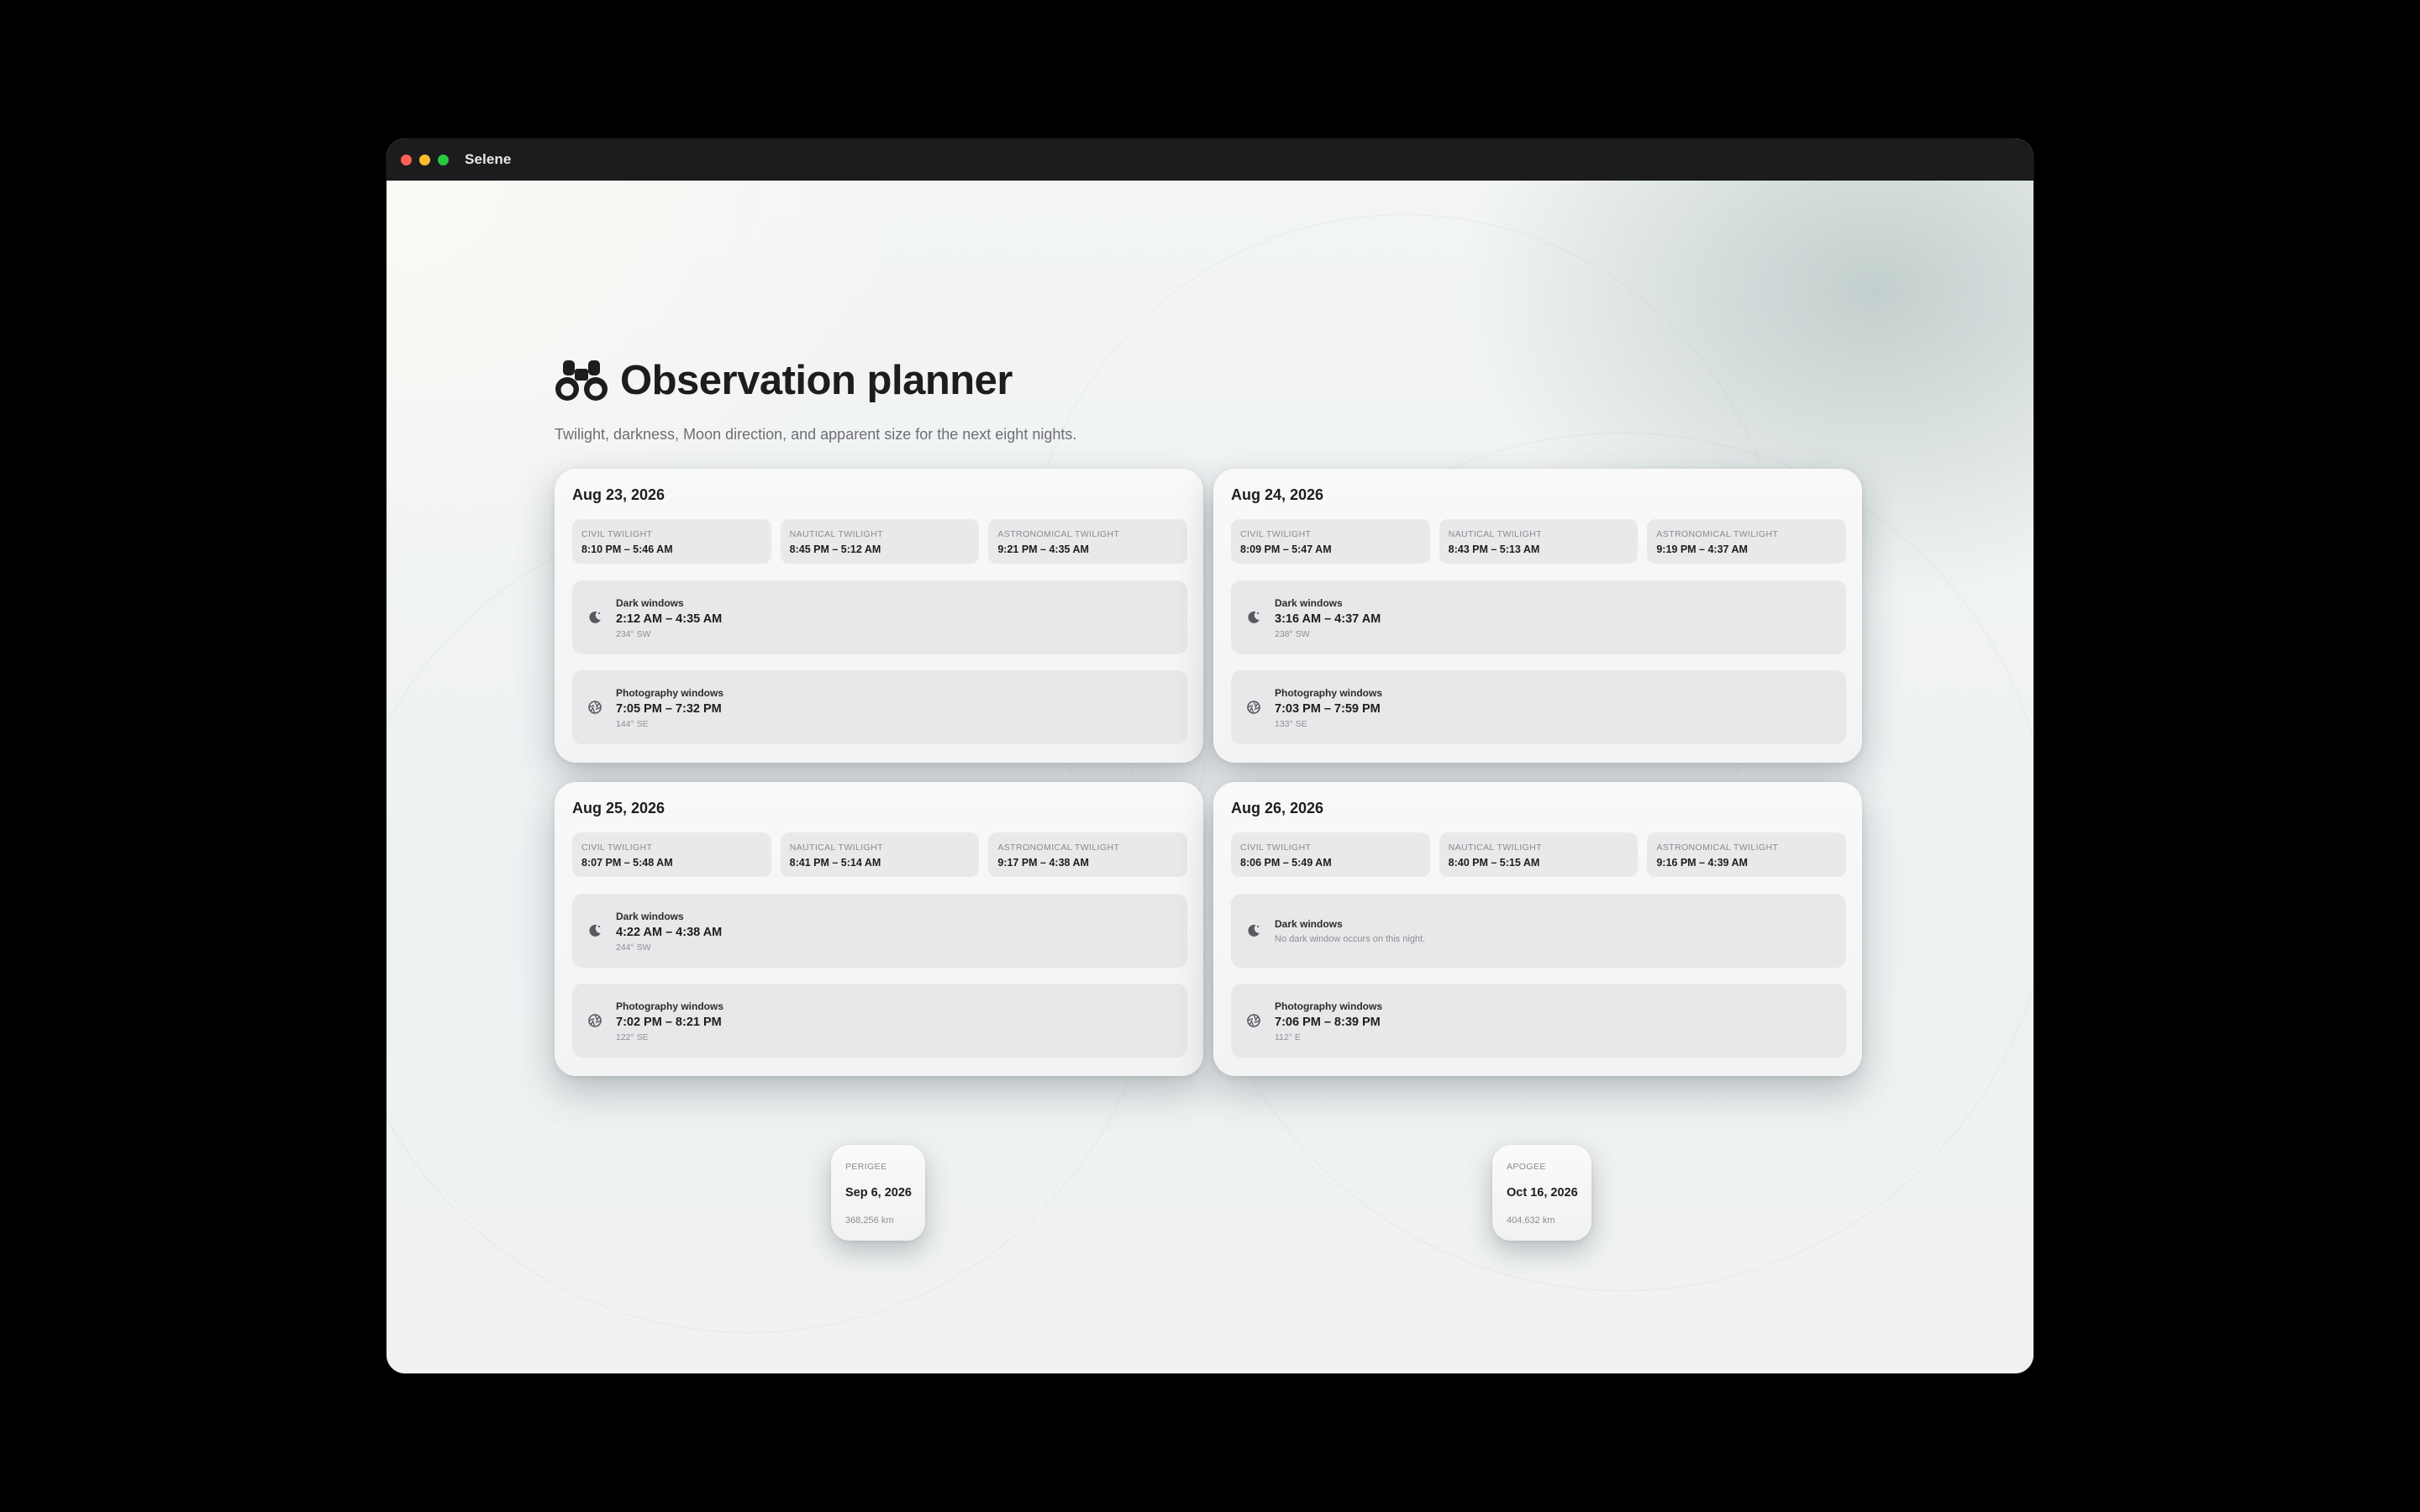 This screenshot has width=2420, height=1512. Describe the element at coordinates (1328, 619) in the screenshot. I see `dark-window-time: 3:16 AM – 4:37 AM` at that location.